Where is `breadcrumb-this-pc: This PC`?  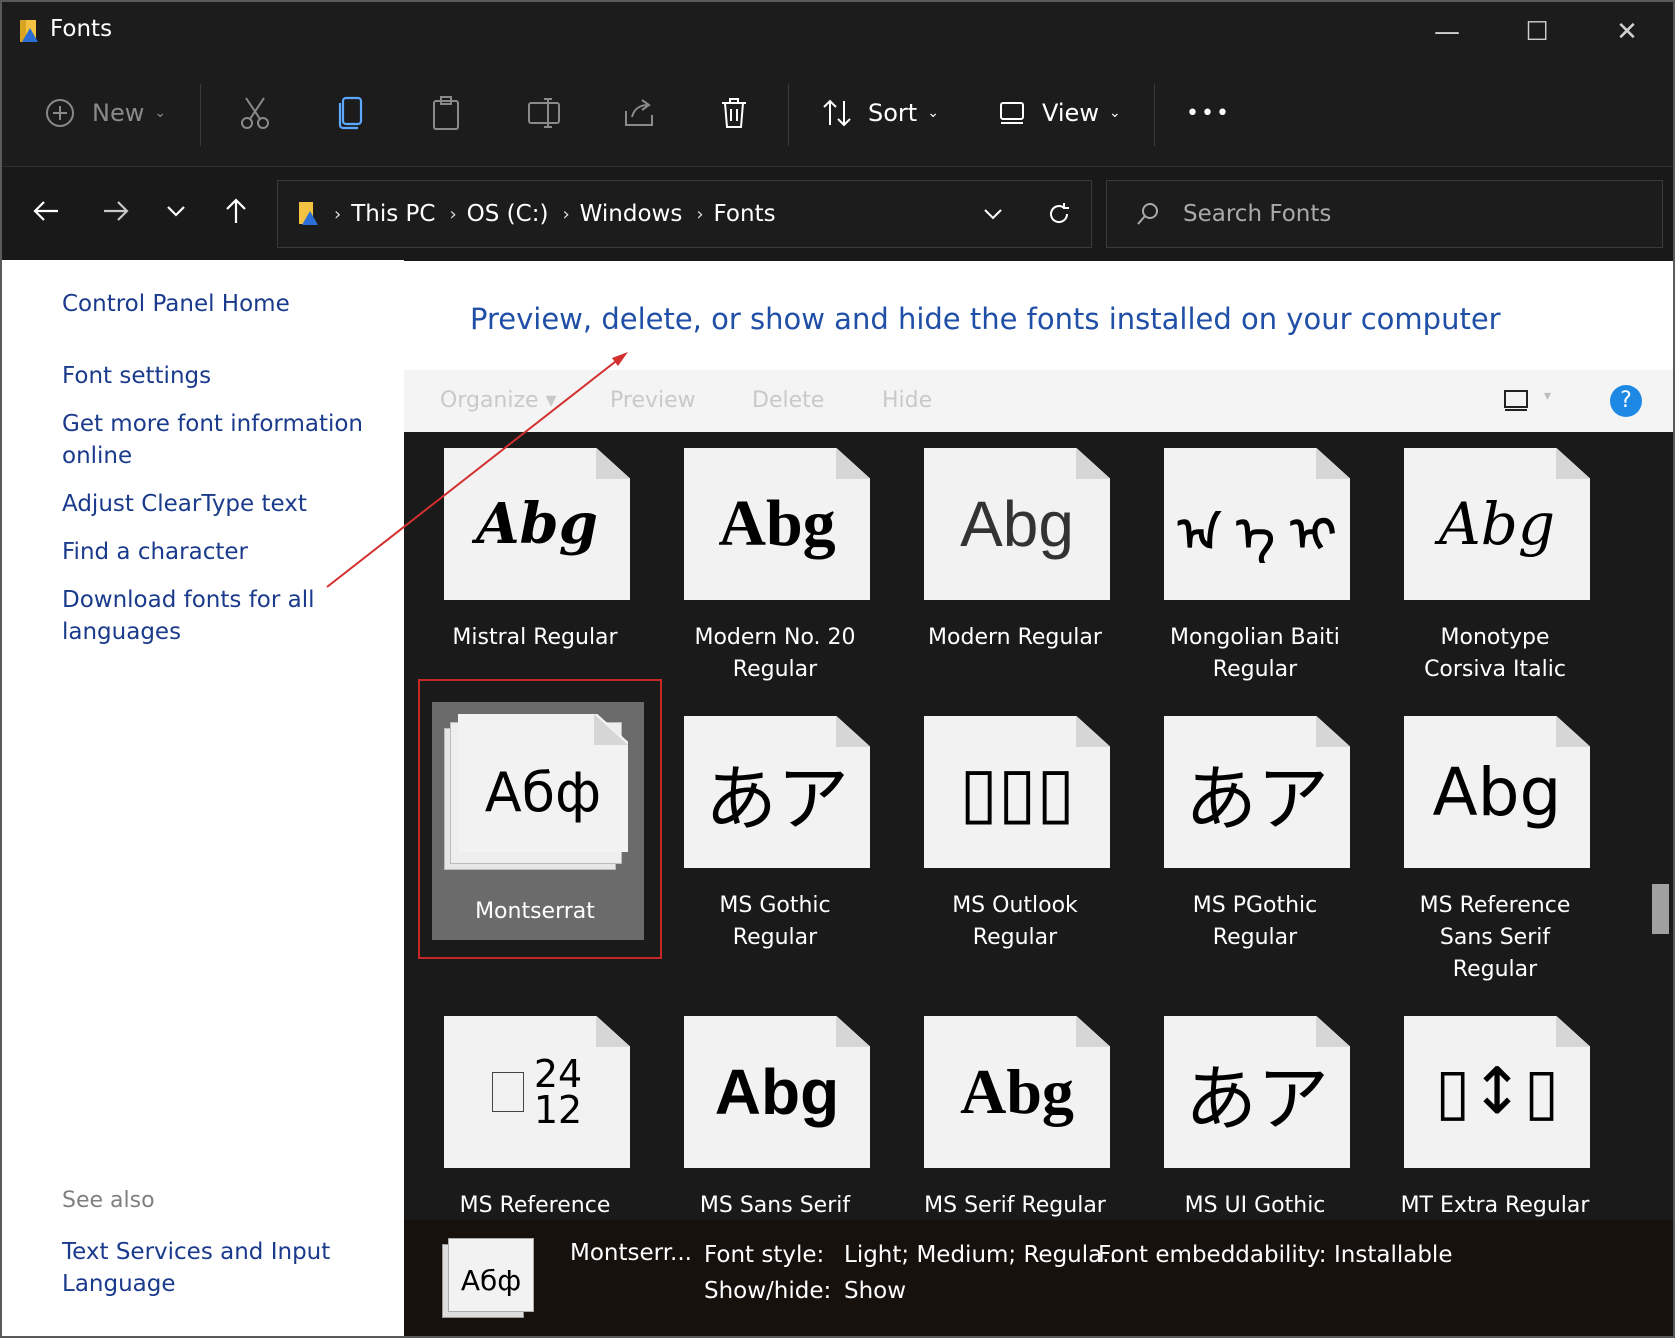 breadcrumb-this-pc: This PC is located at coordinates (393, 214).